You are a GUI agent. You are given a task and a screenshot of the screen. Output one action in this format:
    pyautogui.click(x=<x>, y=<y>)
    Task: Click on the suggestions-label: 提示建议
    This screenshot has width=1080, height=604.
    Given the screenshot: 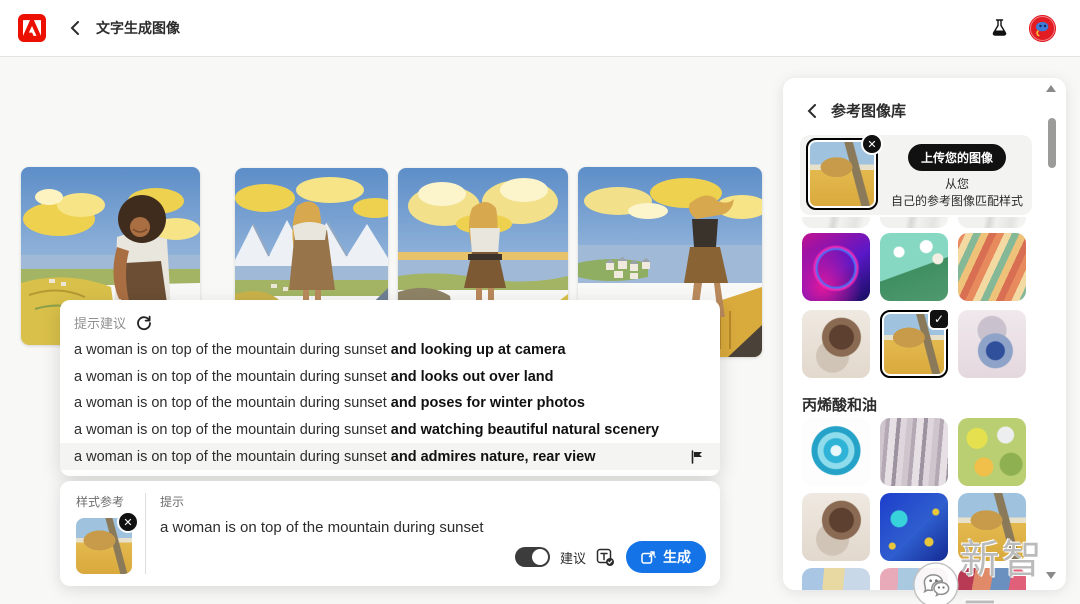 What is the action you would take?
    pyautogui.click(x=100, y=323)
    